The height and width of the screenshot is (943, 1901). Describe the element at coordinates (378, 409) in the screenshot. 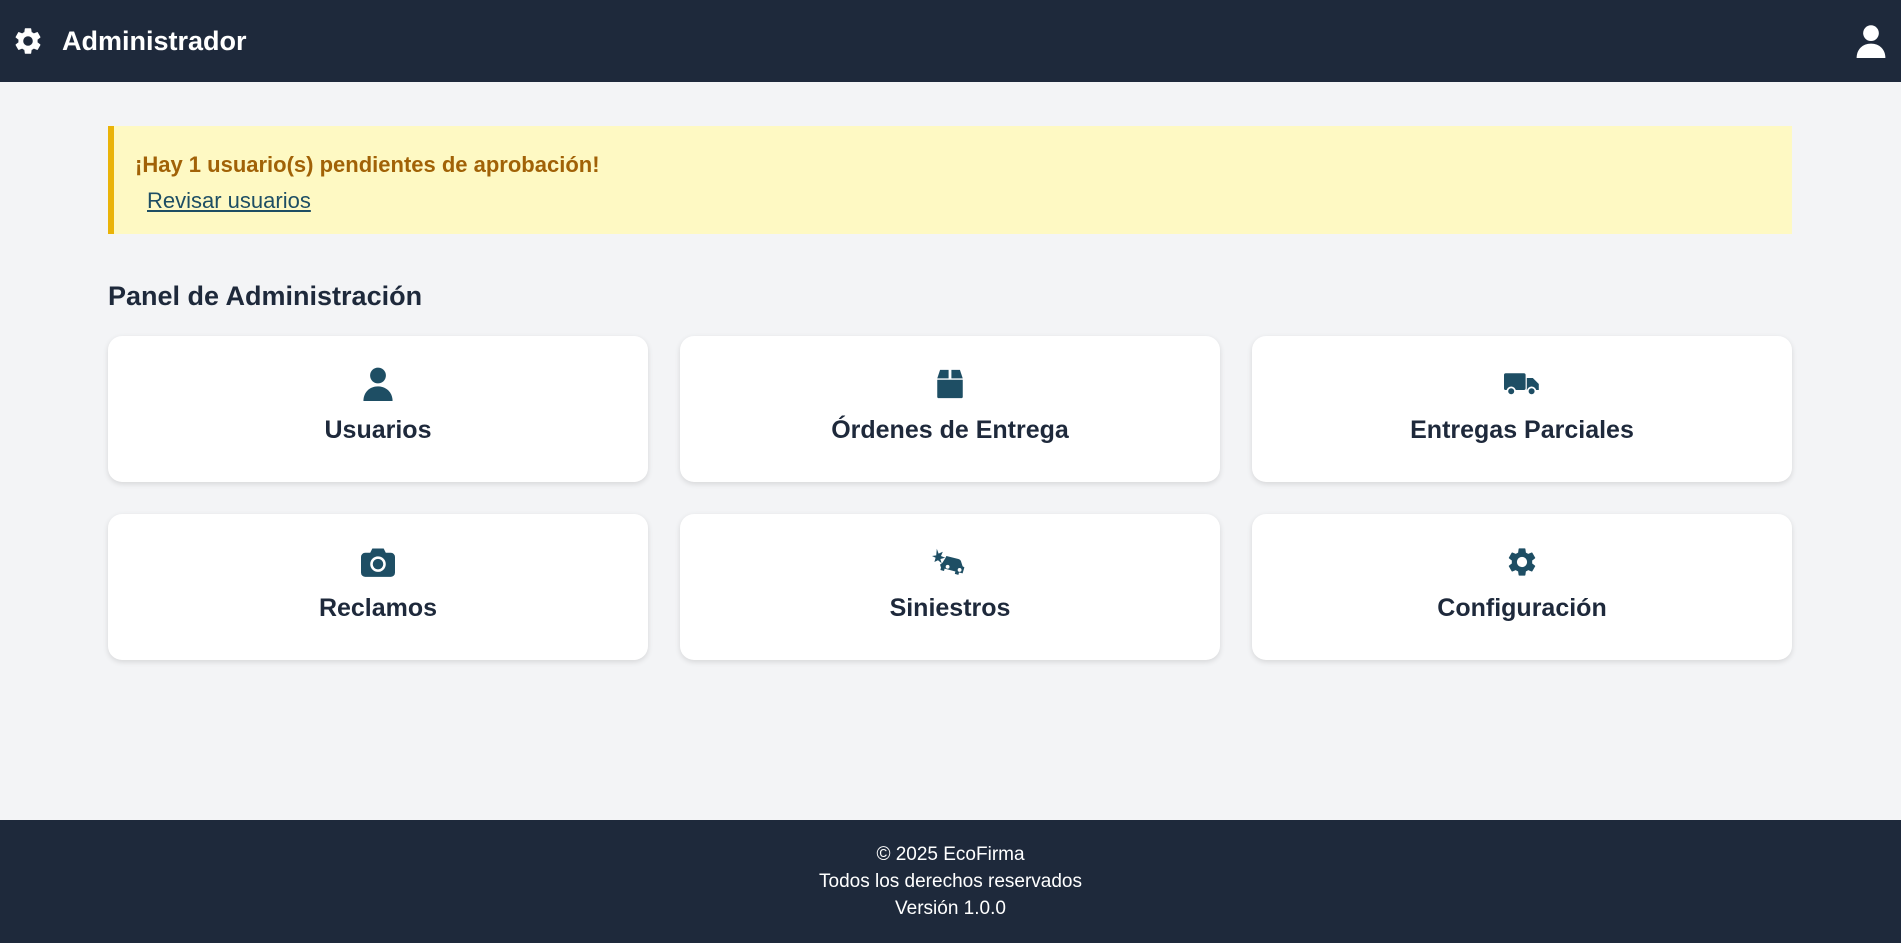

I see `card-usuarios: Usuarios` at that location.